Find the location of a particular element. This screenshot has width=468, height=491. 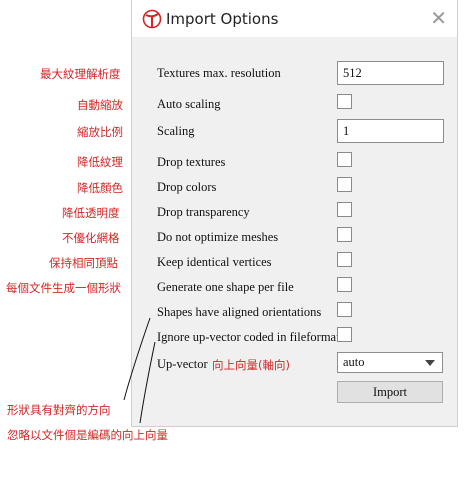

annotation-connectors is located at coordinates (139, 370).